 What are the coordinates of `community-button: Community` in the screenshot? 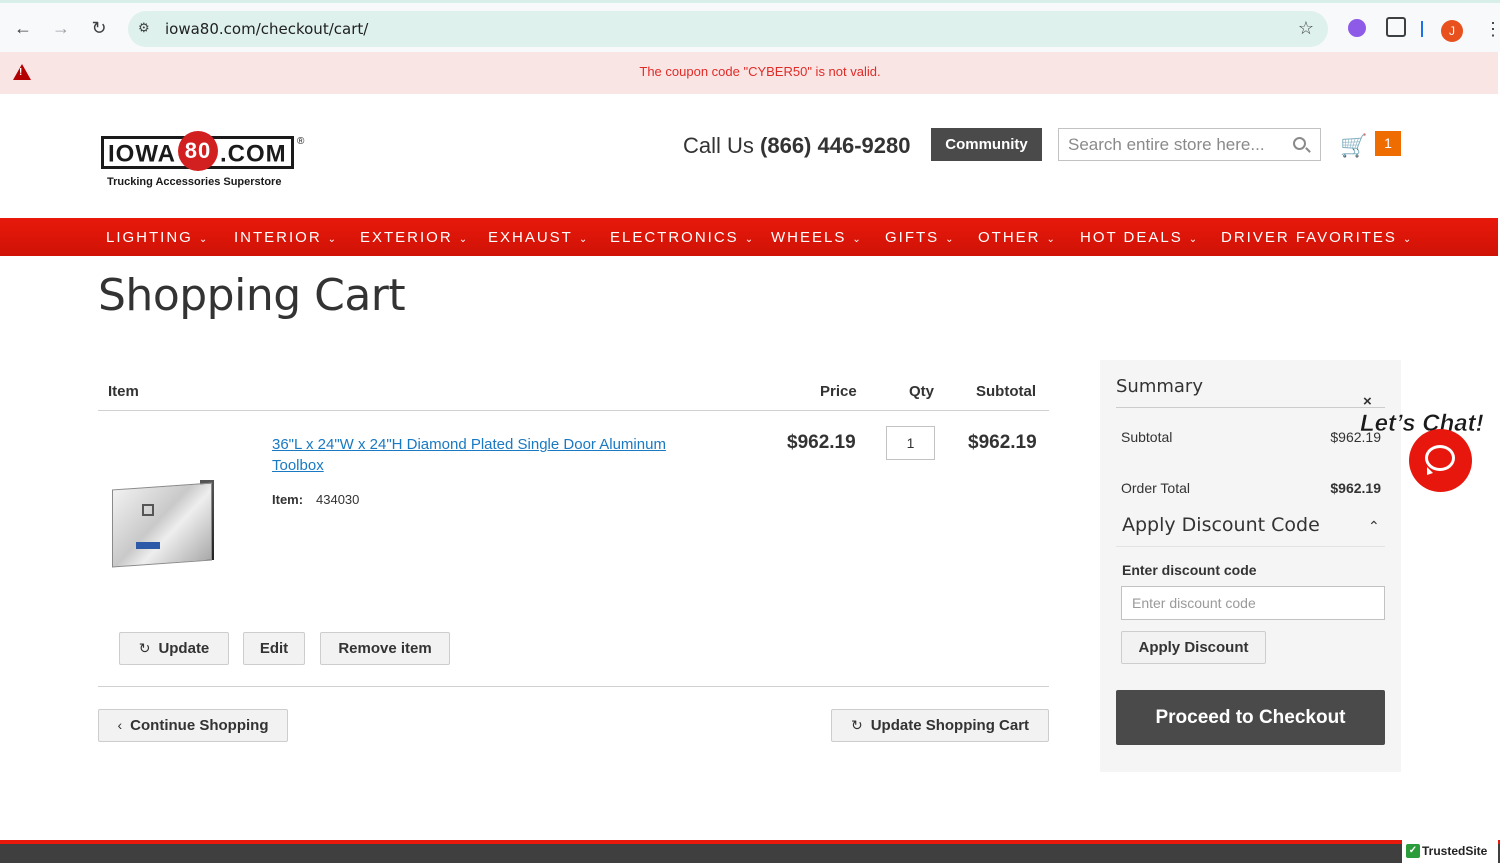 It's located at (986, 144).